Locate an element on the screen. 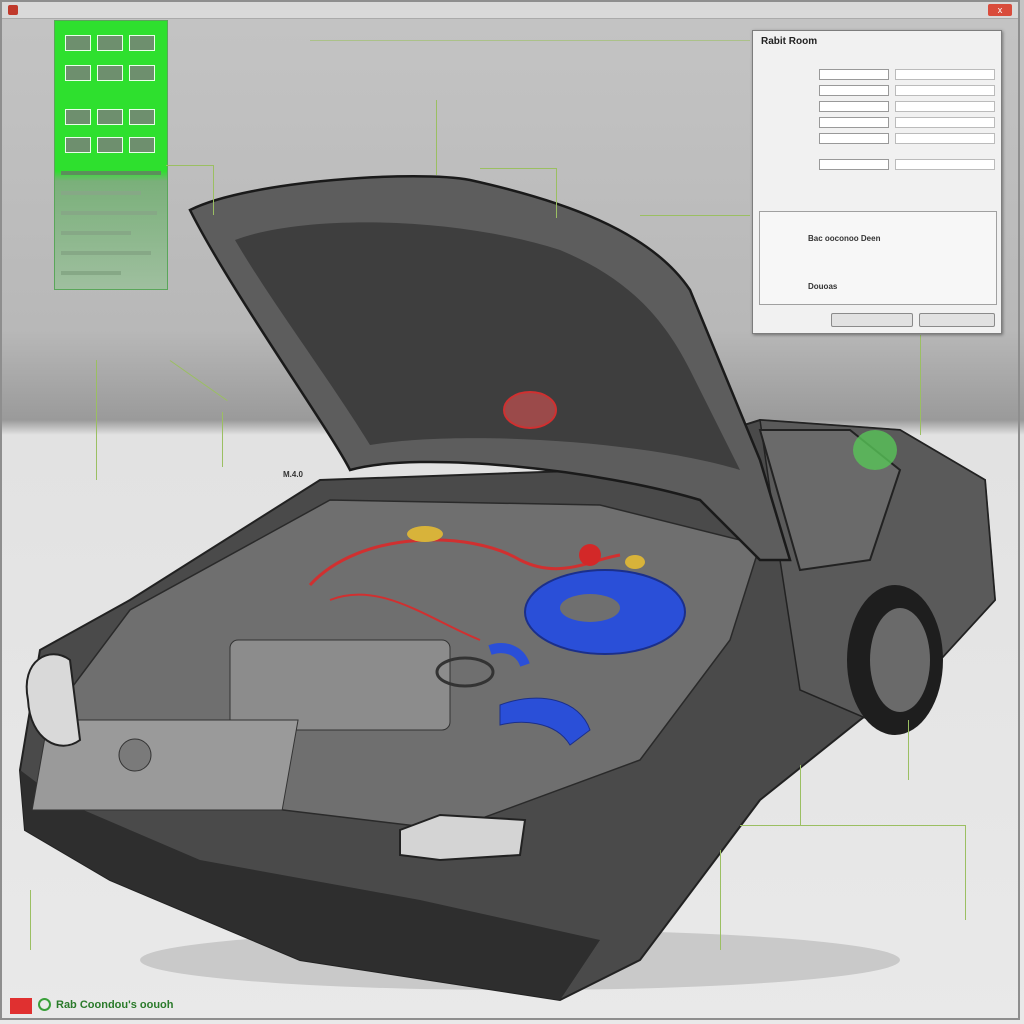 Image resolution: width=1024 pixels, height=1024 pixels. group-value: Douoas is located at coordinates (822, 287).